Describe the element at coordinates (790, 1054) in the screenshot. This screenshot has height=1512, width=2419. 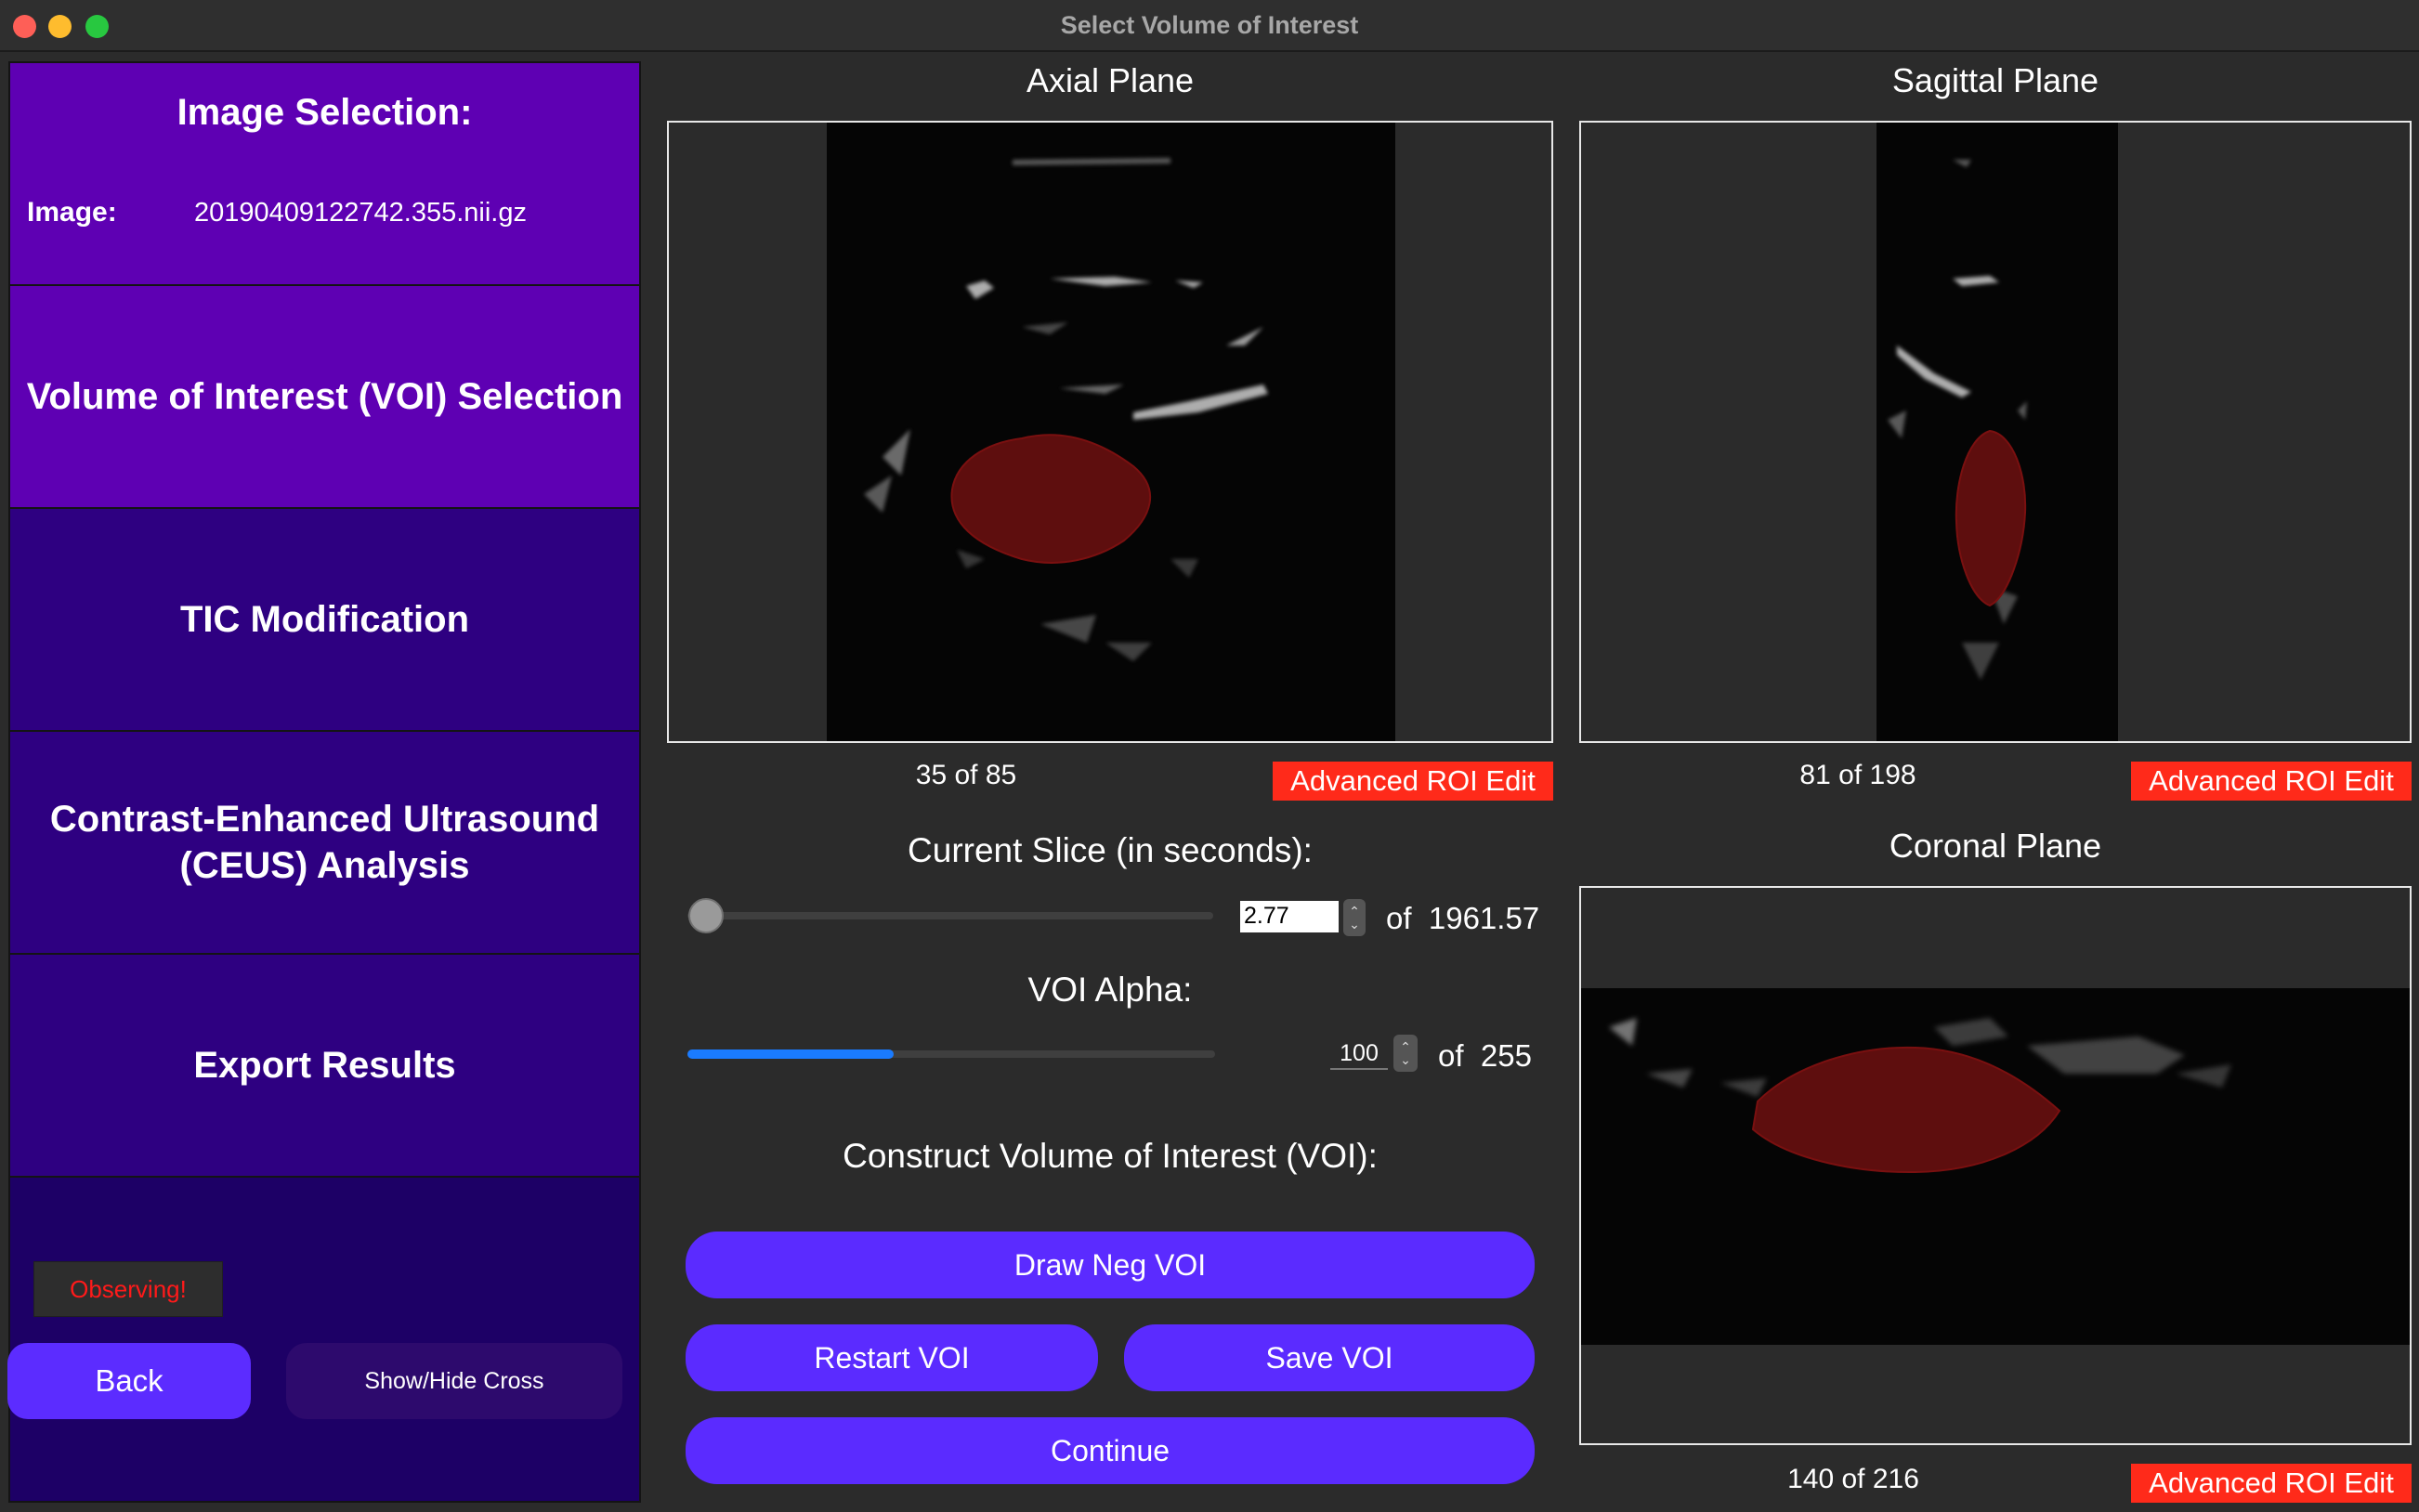
I see `voi-alpha-slider-fill` at that location.